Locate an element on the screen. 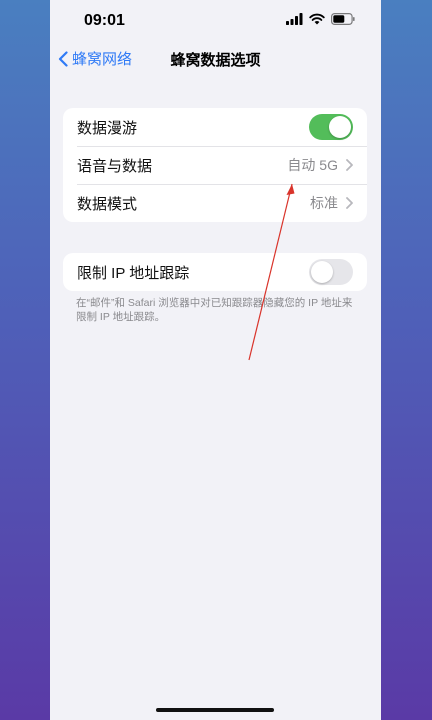 The width and height of the screenshot is (432, 720). voice-data-value: 自动 5G is located at coordinates (312, 165).